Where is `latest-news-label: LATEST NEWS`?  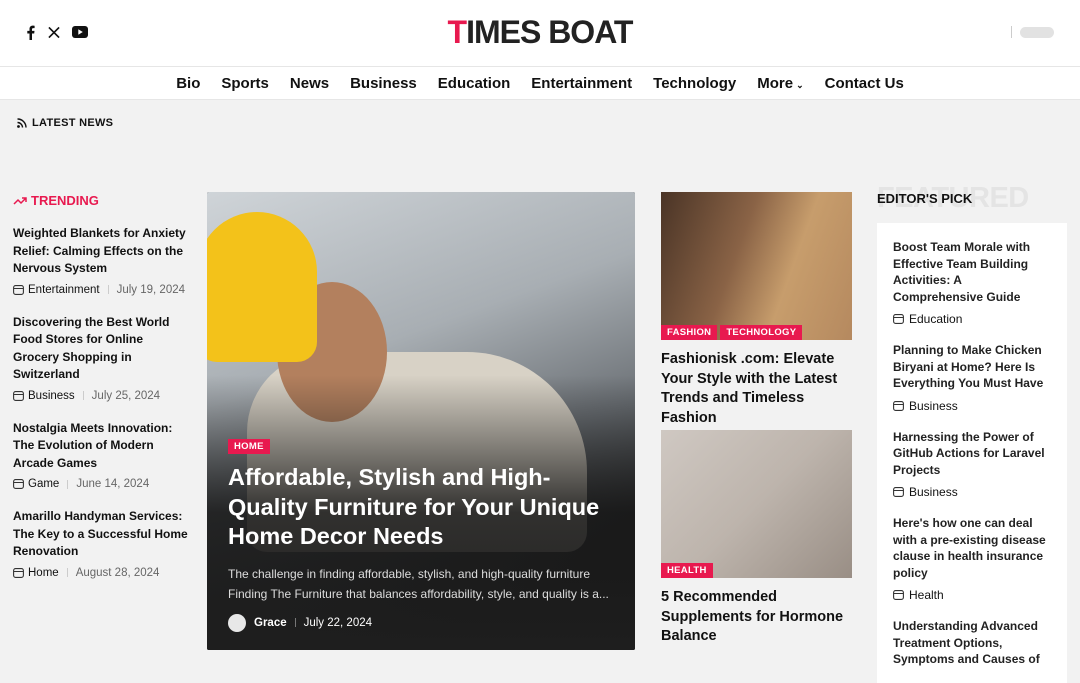 latest-news-label: LATEST NEWS is located at coordinates (65, 123).